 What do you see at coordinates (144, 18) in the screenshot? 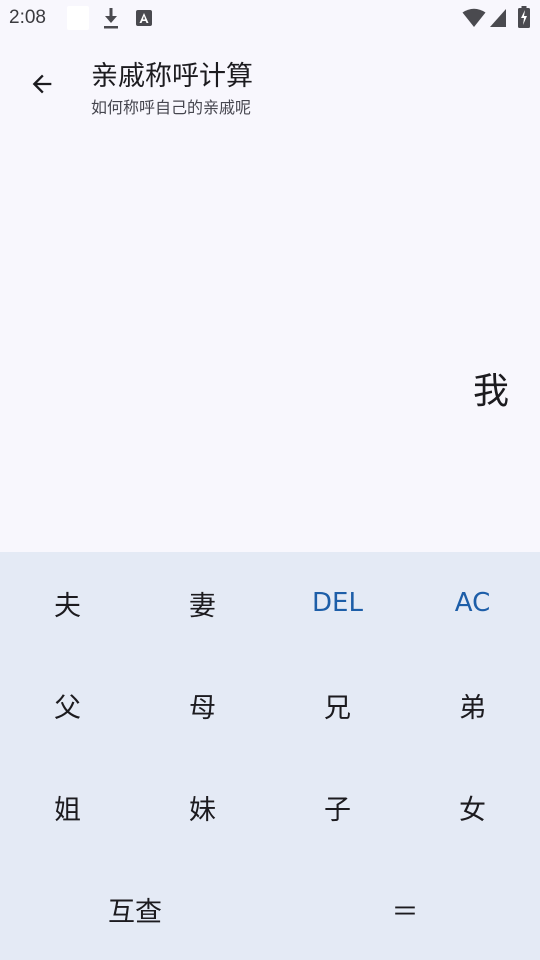
I see `font-a-icon` at bounding box center [144, 18].